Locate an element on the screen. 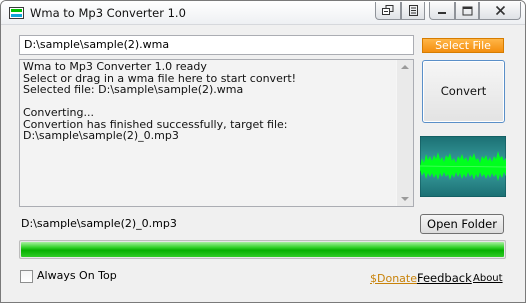 The image size is (526, 303). title-bar: Wma to Mp3 Converter 1.0 is located at coordinates (263, 13).